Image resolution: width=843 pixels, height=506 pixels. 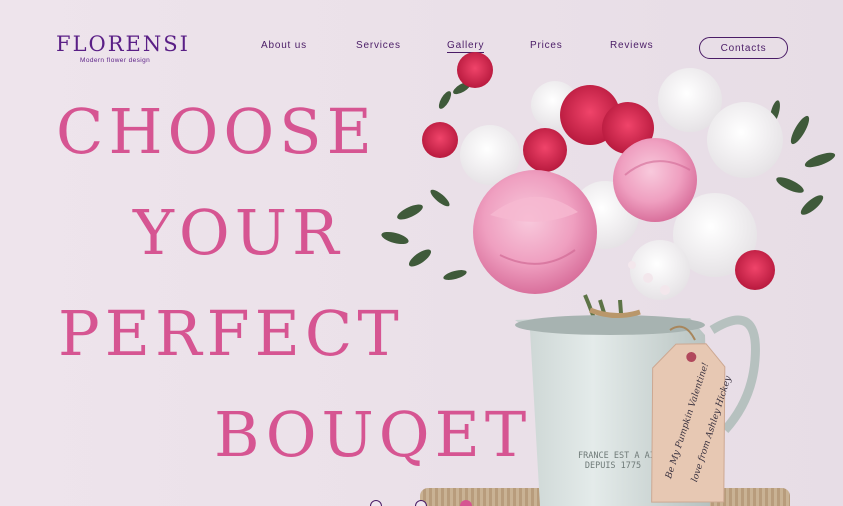 What do you see at coordinates (231, 333) in the screenshot?
I see `headline-line-3: PERFECT` at bounding box center [231, 333].